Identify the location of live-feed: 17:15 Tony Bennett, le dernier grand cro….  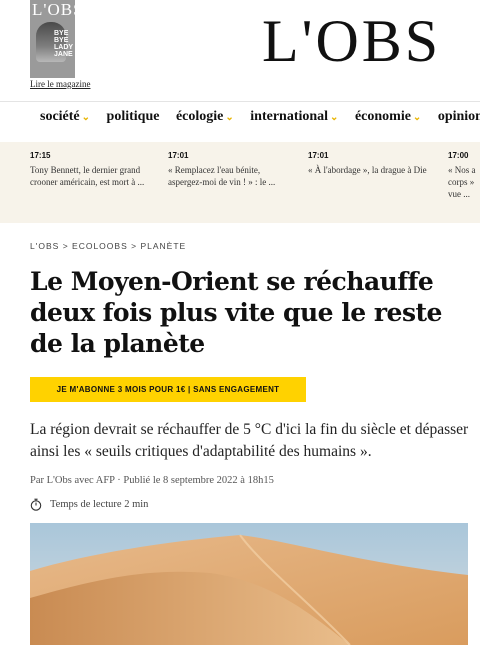
(240, 182).